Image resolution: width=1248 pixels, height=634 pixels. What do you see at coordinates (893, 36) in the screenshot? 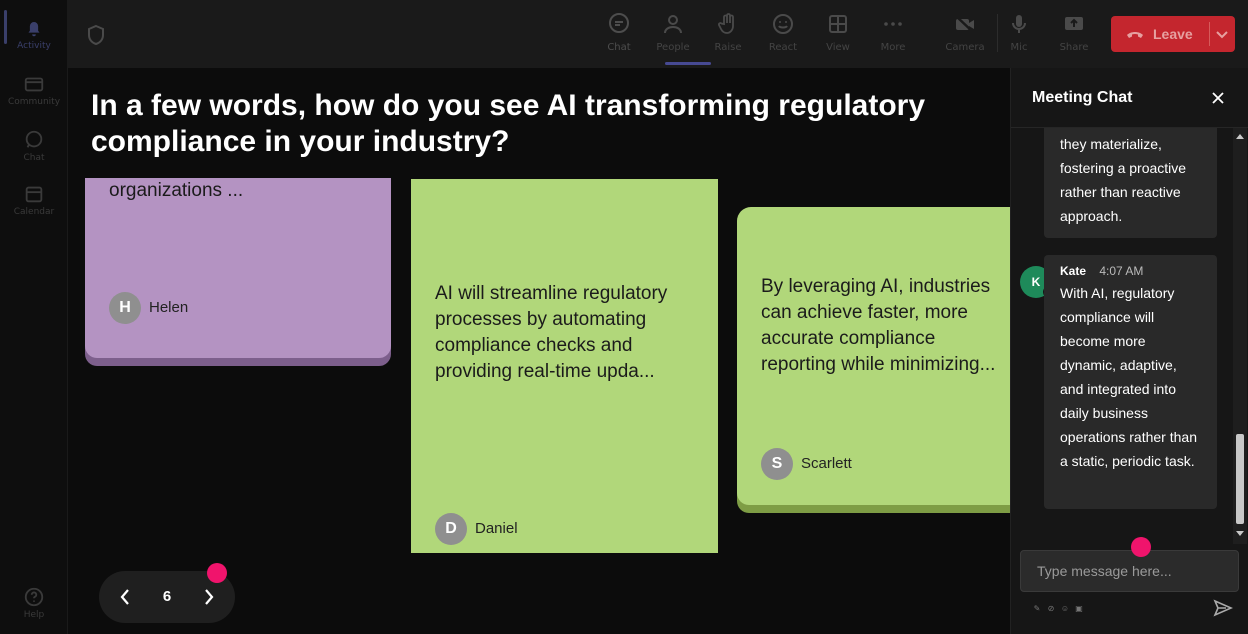
I see `toolbar-more-button: More` at bounding box center [893, 36].